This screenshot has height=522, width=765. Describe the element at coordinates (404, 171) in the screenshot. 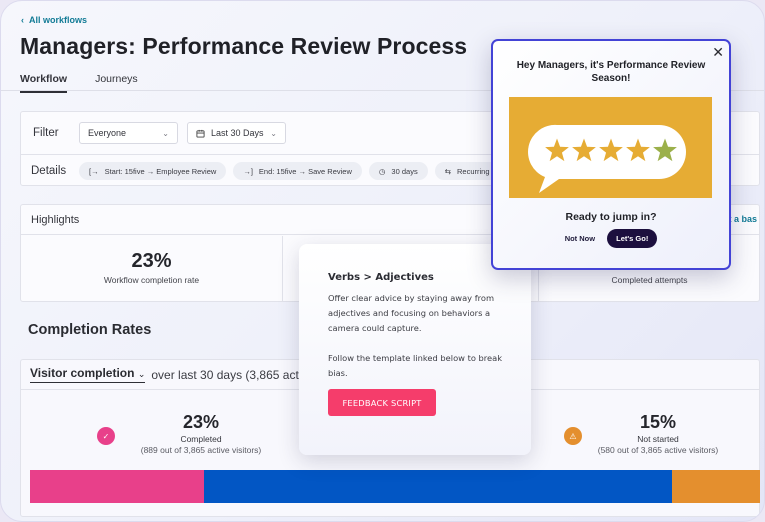

I see `chip-label: 30 days` at that location.